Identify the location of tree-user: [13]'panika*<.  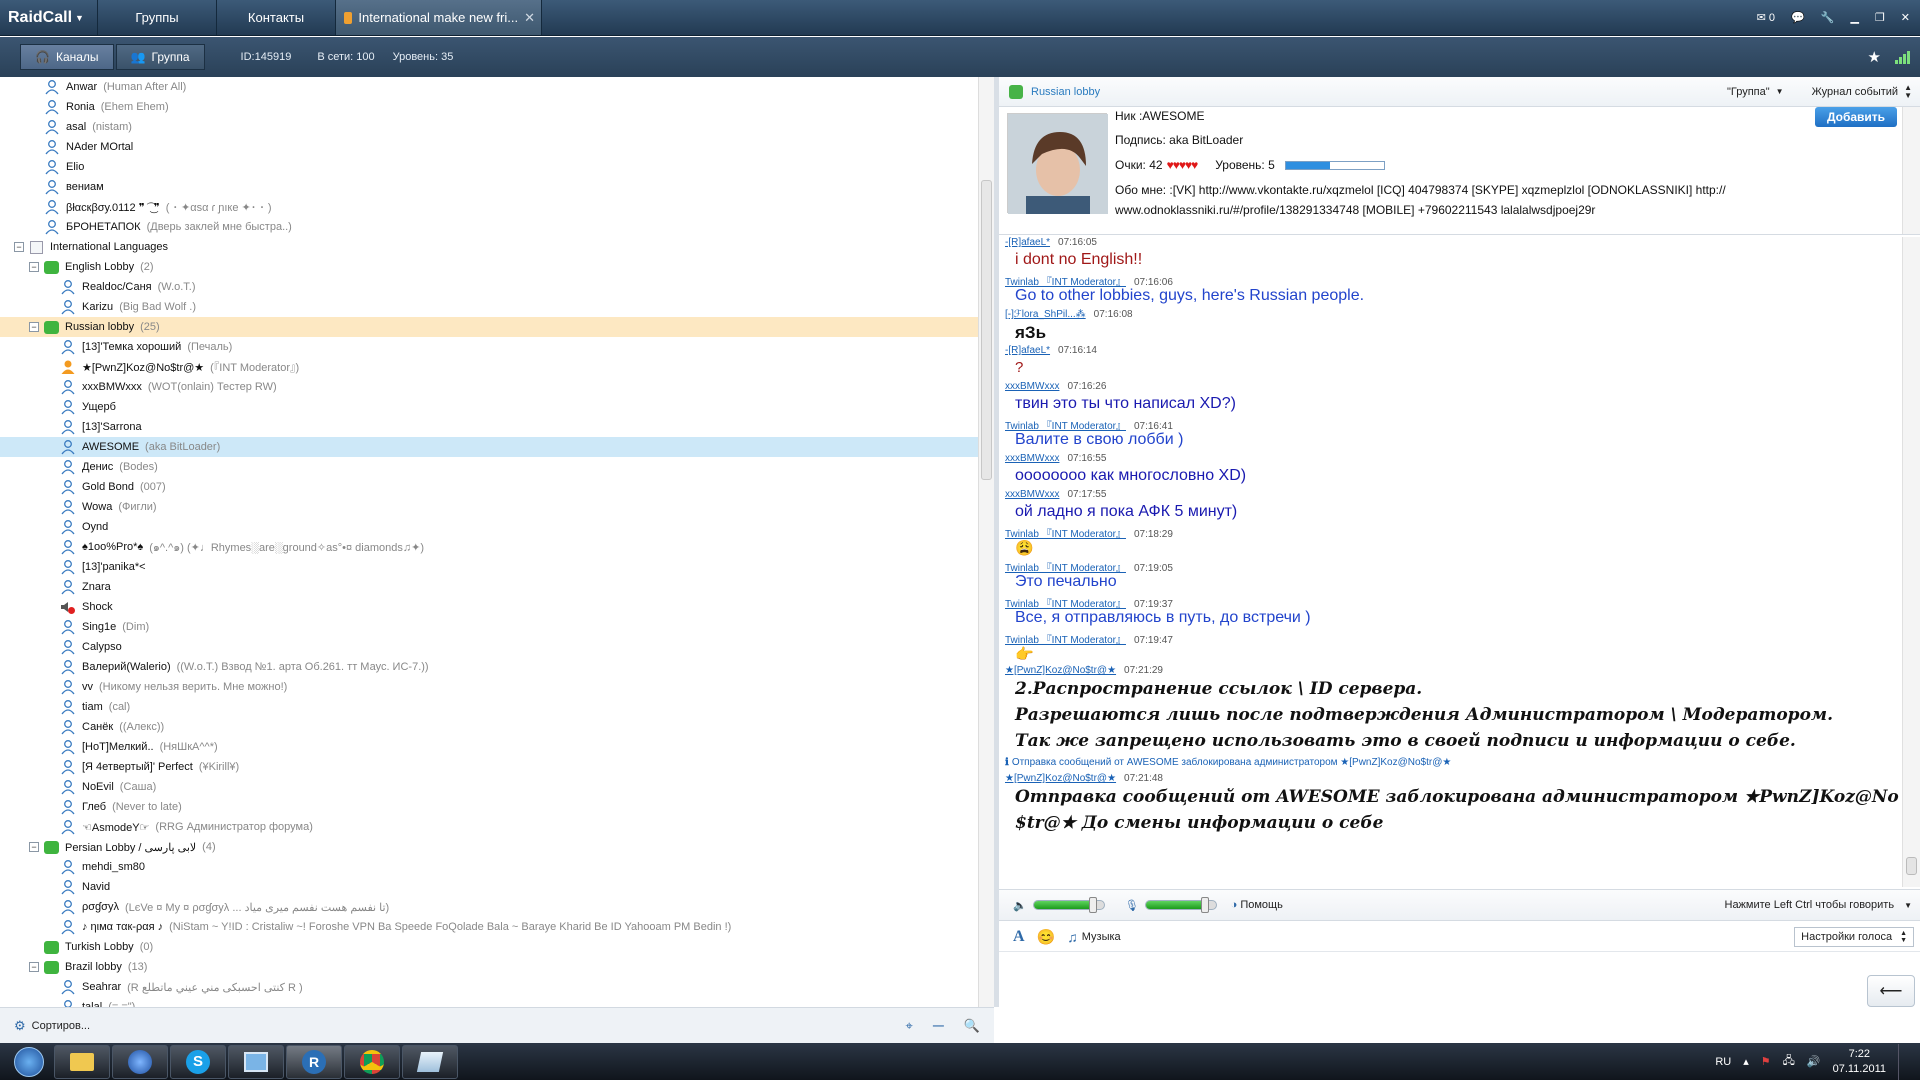
(489, 567).